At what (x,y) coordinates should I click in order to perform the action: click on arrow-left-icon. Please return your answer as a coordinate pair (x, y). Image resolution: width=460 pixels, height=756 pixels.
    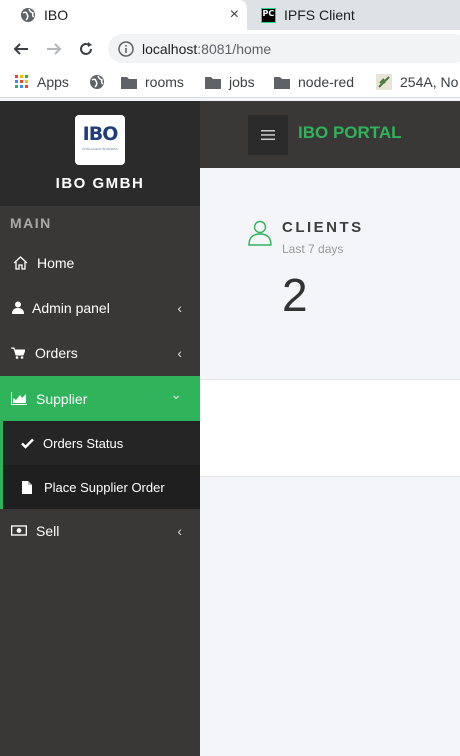
    Looking at the image, I should click on (20, 49).